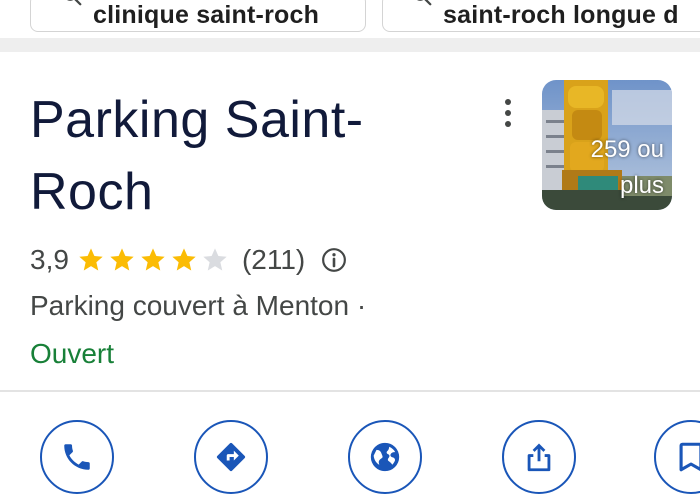  I want to click on rating-stars, so click(154, 260).